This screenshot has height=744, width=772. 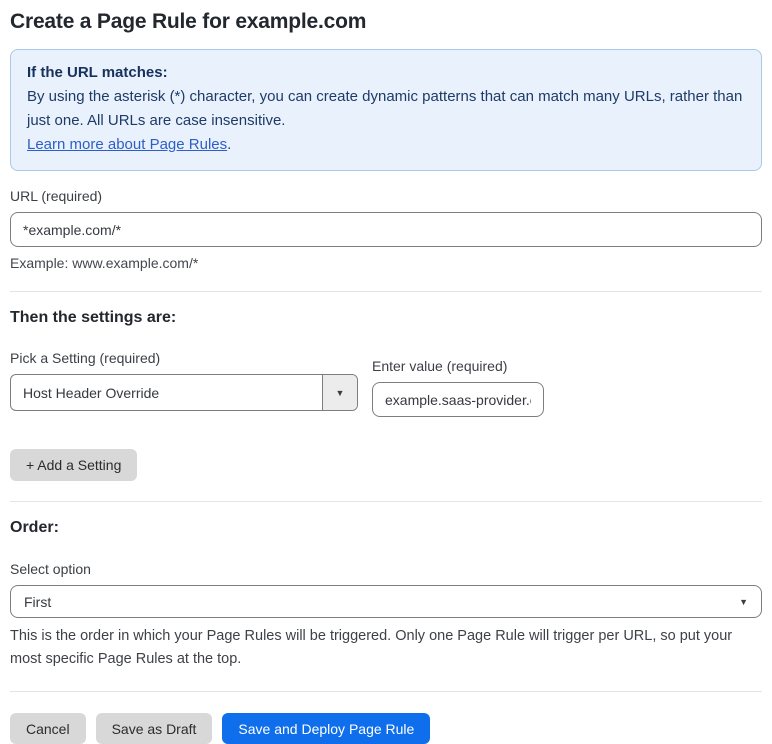 I want to click on link-period: ., so click(x=229, y=144).